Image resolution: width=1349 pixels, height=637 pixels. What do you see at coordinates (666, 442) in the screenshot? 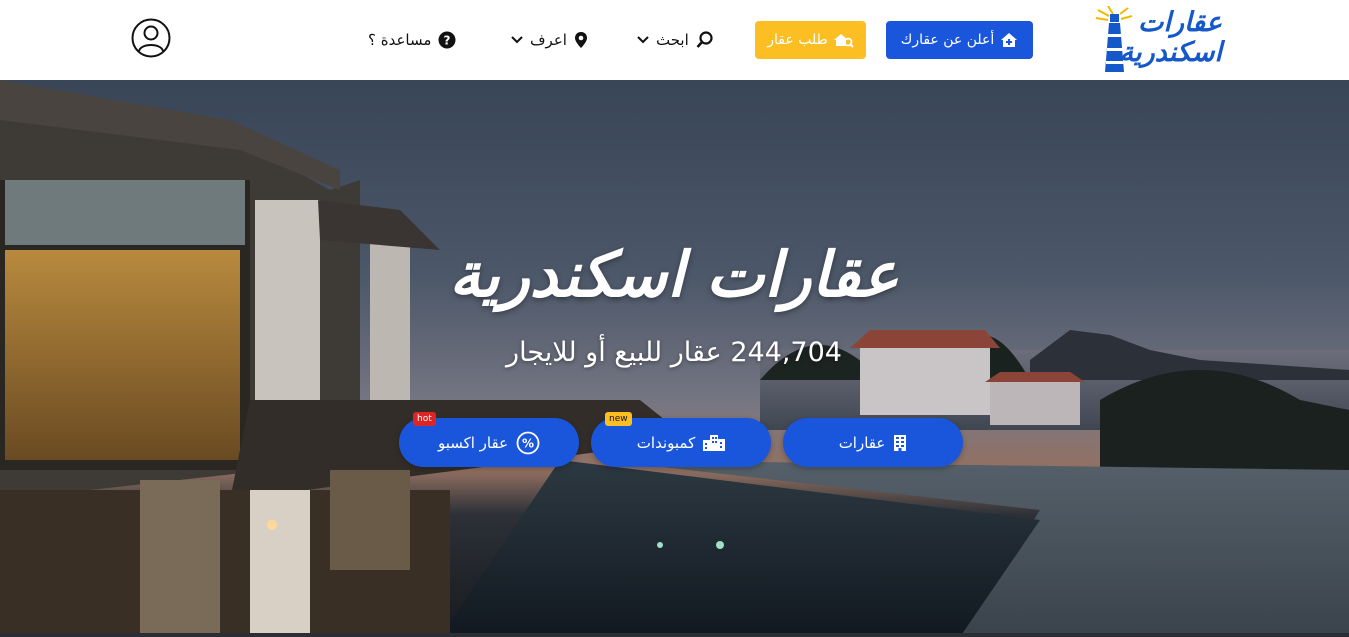
I see `compounds-label: كمبوندات` at bounding box center [666, 442].